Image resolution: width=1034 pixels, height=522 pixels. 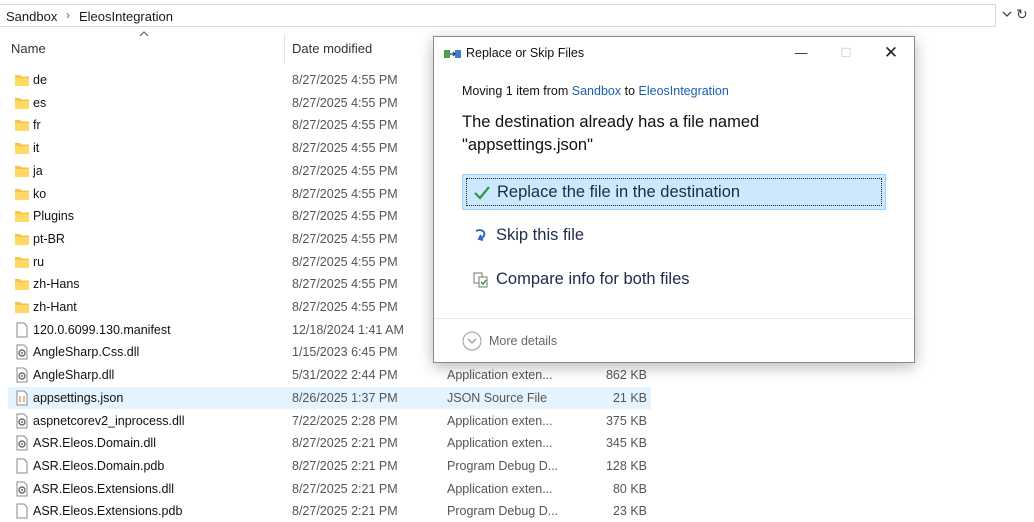 I want to click on compare-files-label: Compare info for both files, so click(x=593, y=279).